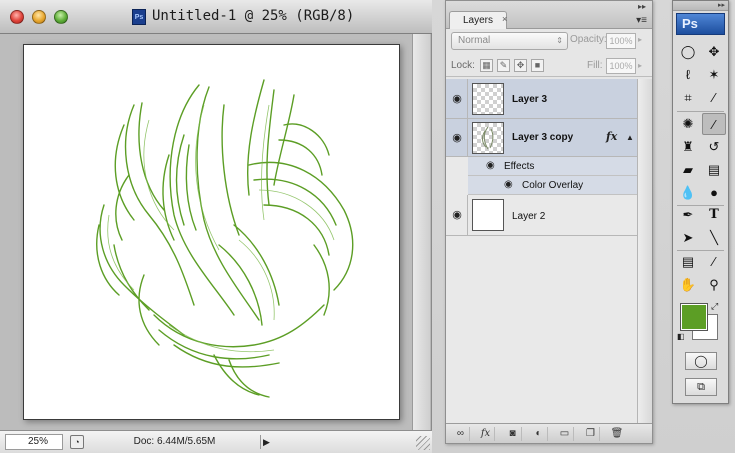  Describe the element at coordinates (688, 262) in the screenshot. I see `notes-tool-icon: ▤` at that location.